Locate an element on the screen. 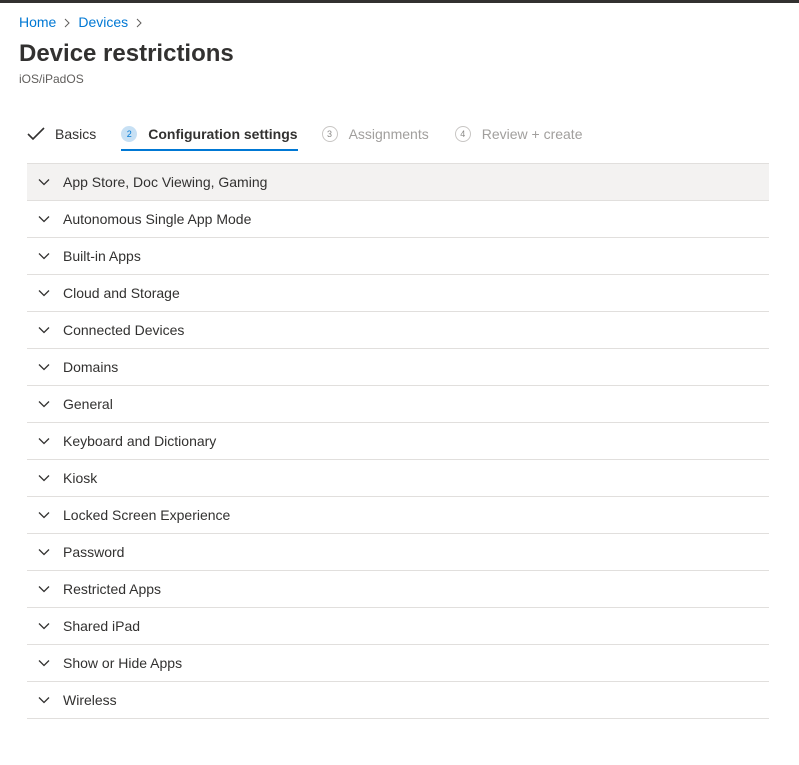  step-label: Assignments is located at coordinates (388, 134).